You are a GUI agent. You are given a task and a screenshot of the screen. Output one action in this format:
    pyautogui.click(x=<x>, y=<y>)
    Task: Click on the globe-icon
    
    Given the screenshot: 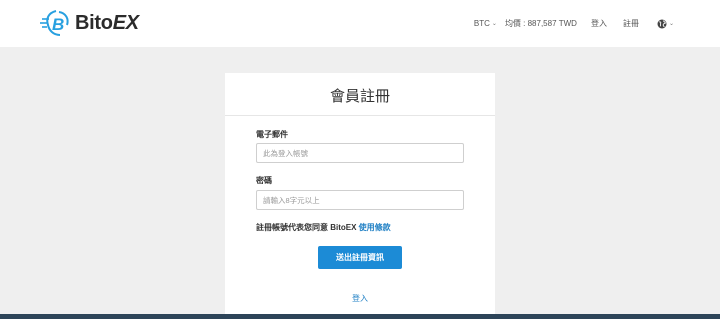 What is the action you would take?
    pyautogui.click(x=662, y=23)
    